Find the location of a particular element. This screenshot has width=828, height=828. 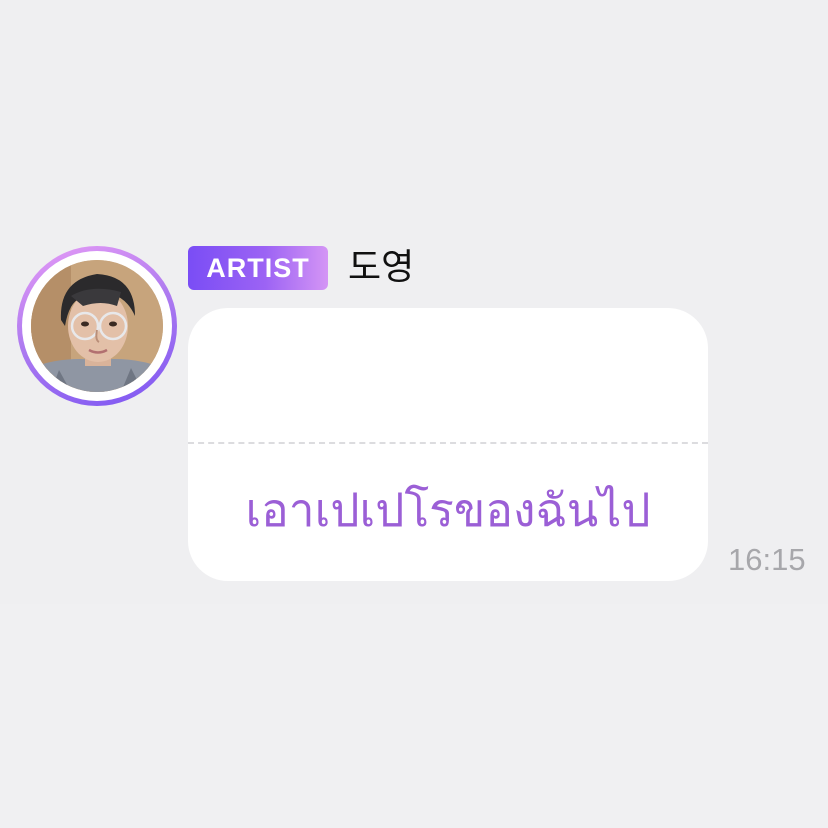

bubble-divider is located at coordinates (448, 443).